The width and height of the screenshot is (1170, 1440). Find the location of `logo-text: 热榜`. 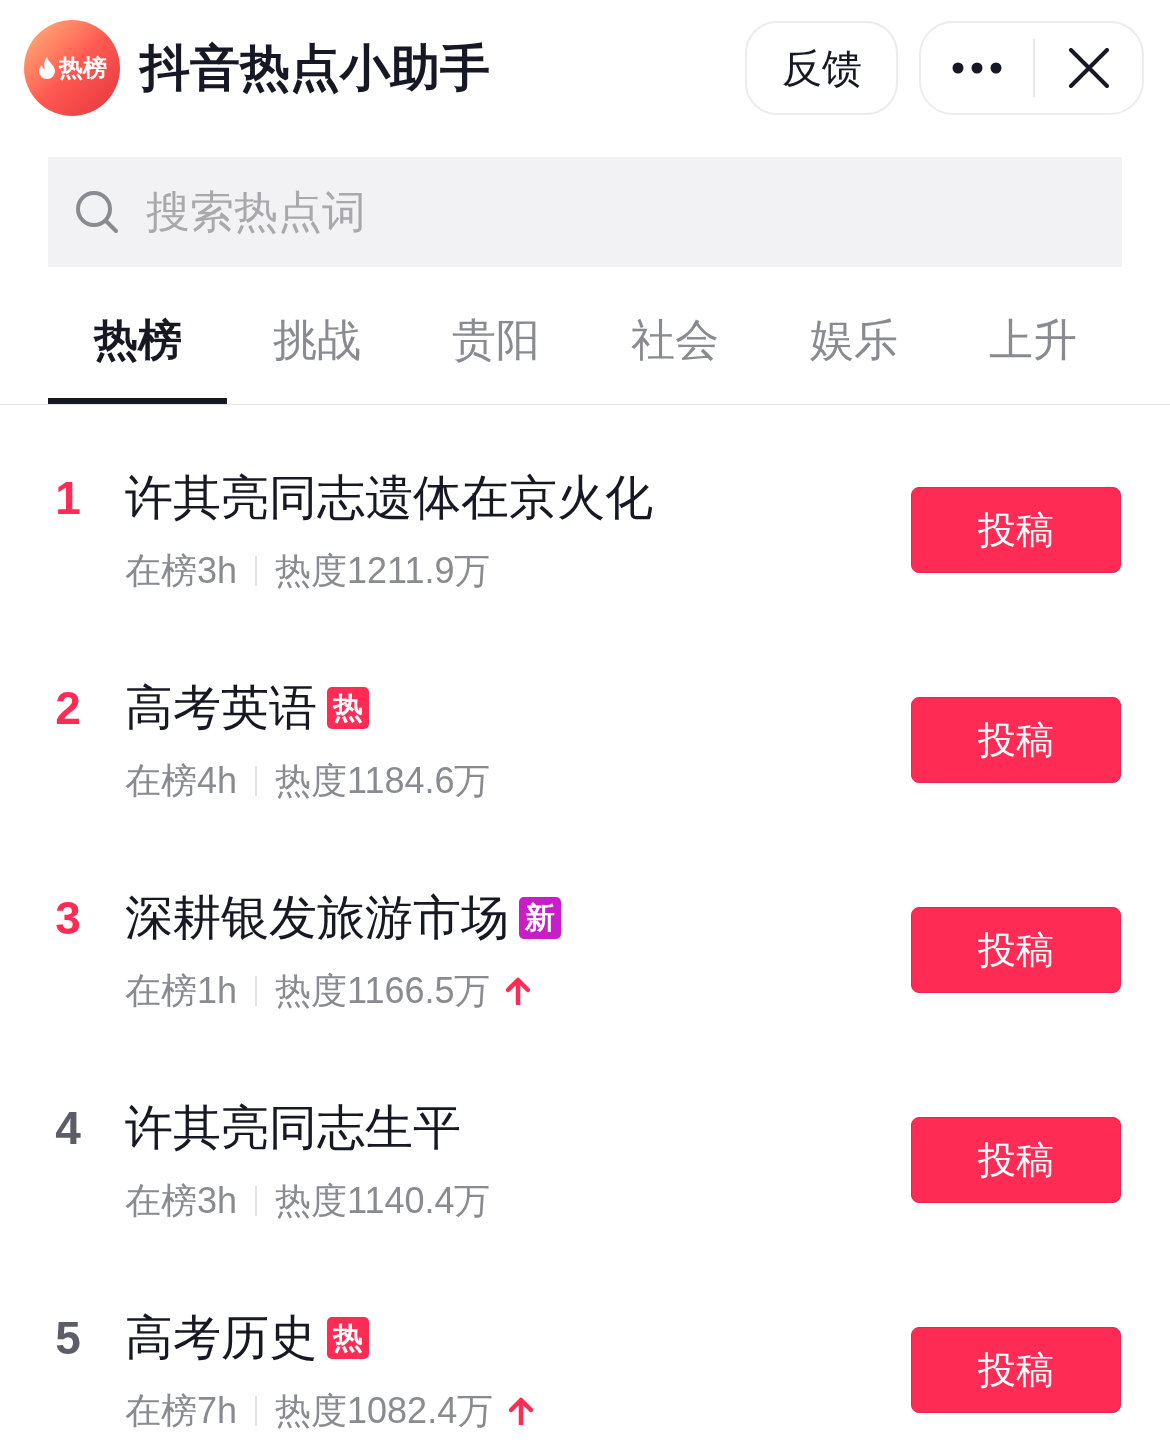

logo-text: 热榜 is located at coordinates (82, 67).